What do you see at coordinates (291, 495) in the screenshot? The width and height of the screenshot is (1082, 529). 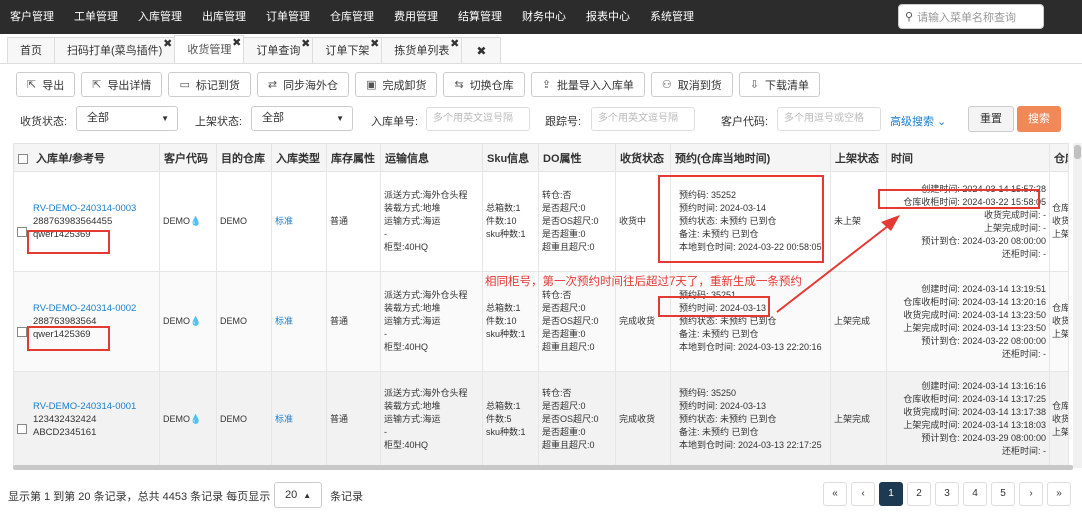 I see `page-size-value: 20` at bounding box center [291, 495].